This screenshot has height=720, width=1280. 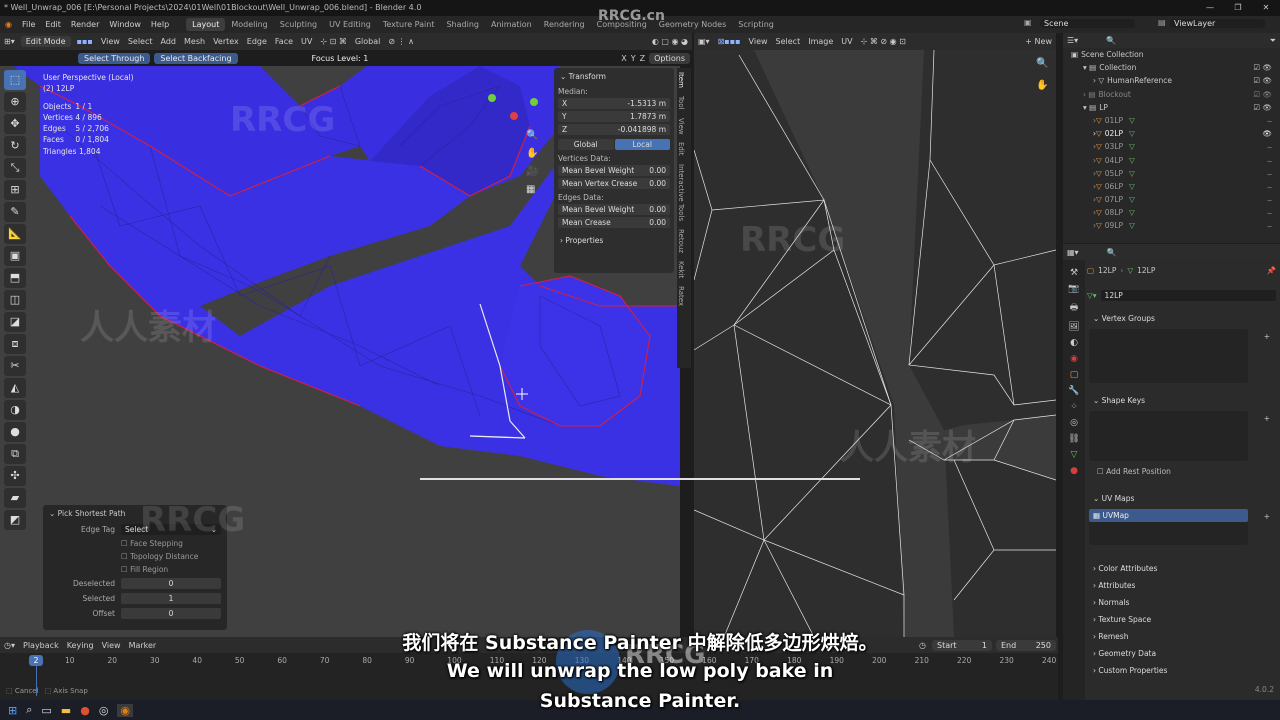 What do you see at coordinates (1171, 94) in the screenshot?
I see `outliner-row-blockout: › ▤ Blockout ☑ 👁` at bounding box center [1171, 94].